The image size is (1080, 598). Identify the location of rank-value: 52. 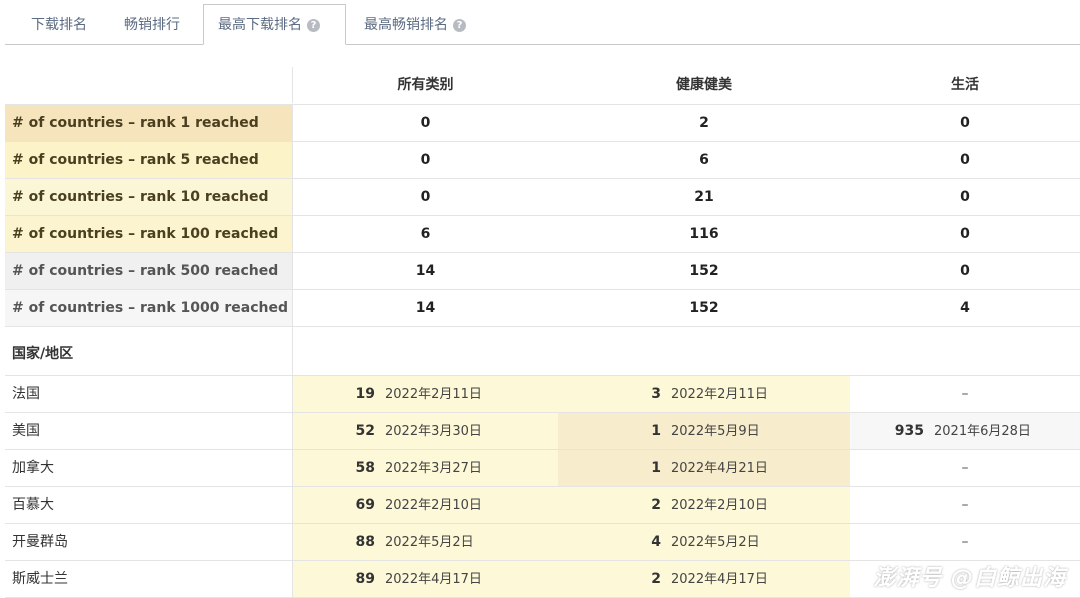
(365, 431).